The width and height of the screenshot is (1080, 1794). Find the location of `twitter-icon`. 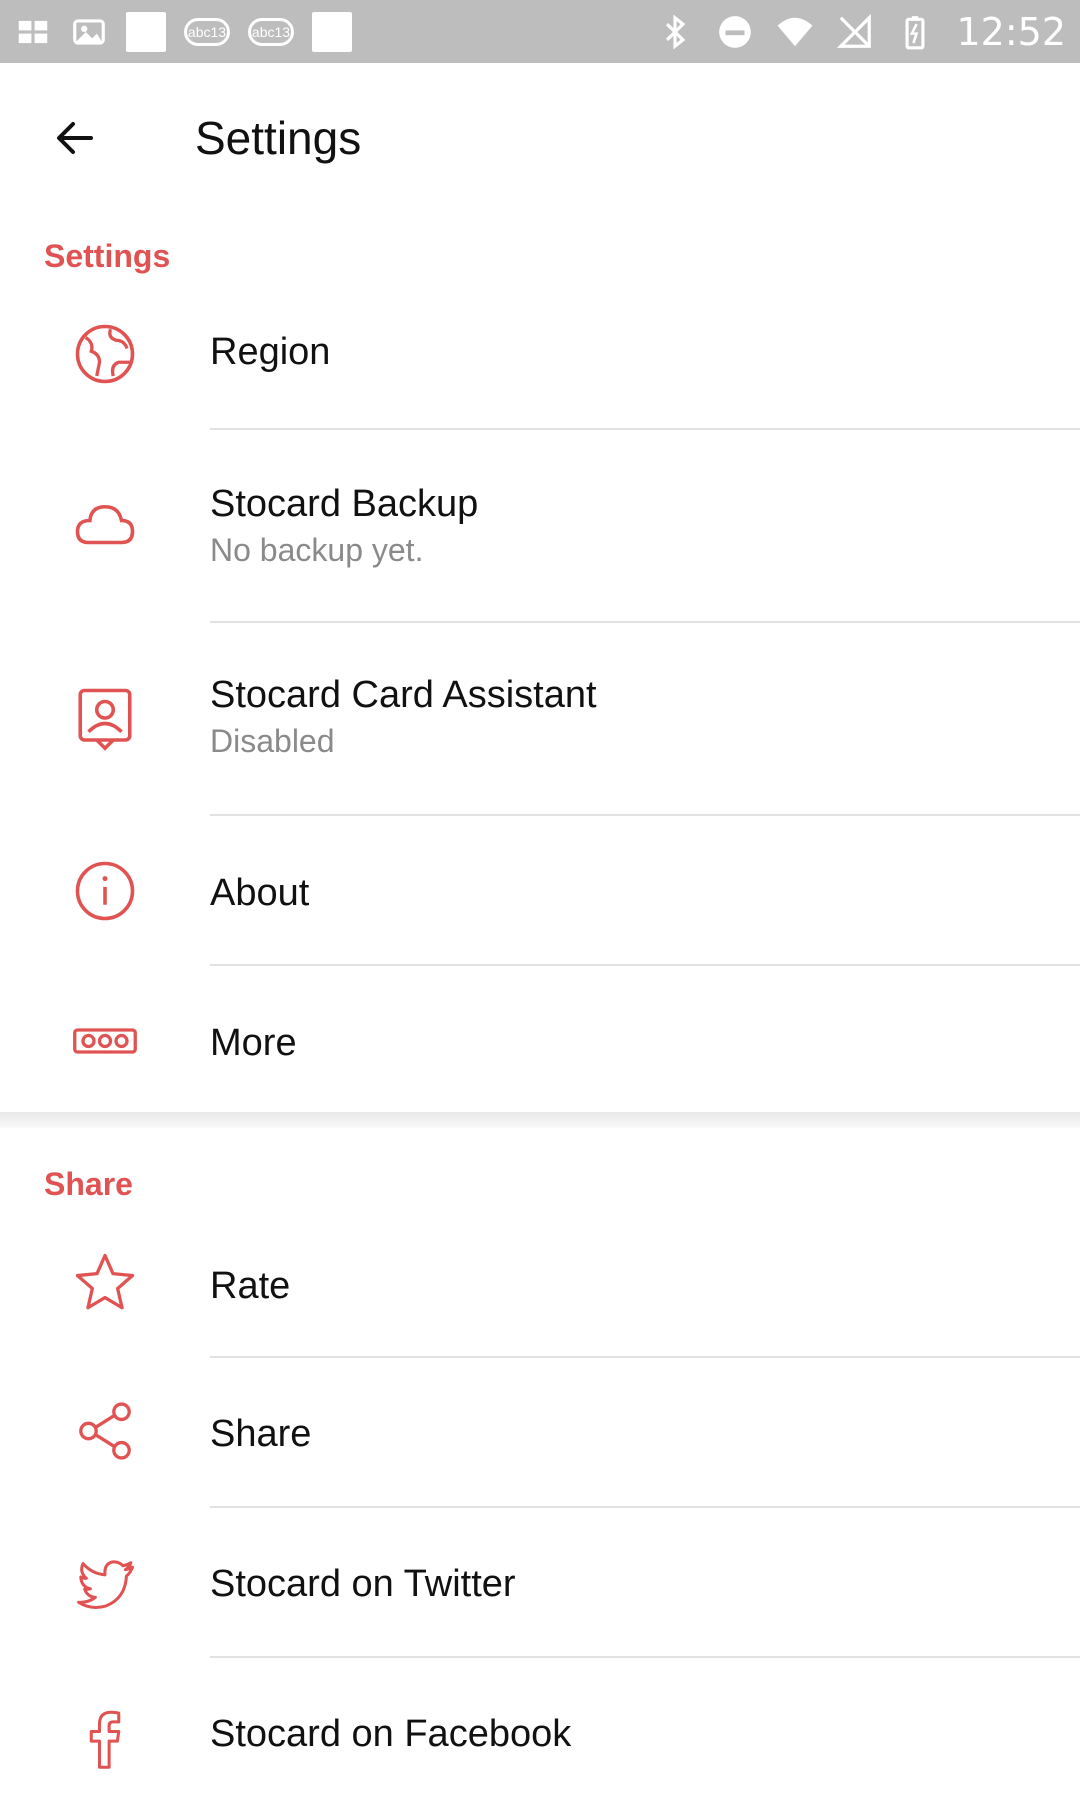

twitter-icon is located at coordinates (105, 1585).